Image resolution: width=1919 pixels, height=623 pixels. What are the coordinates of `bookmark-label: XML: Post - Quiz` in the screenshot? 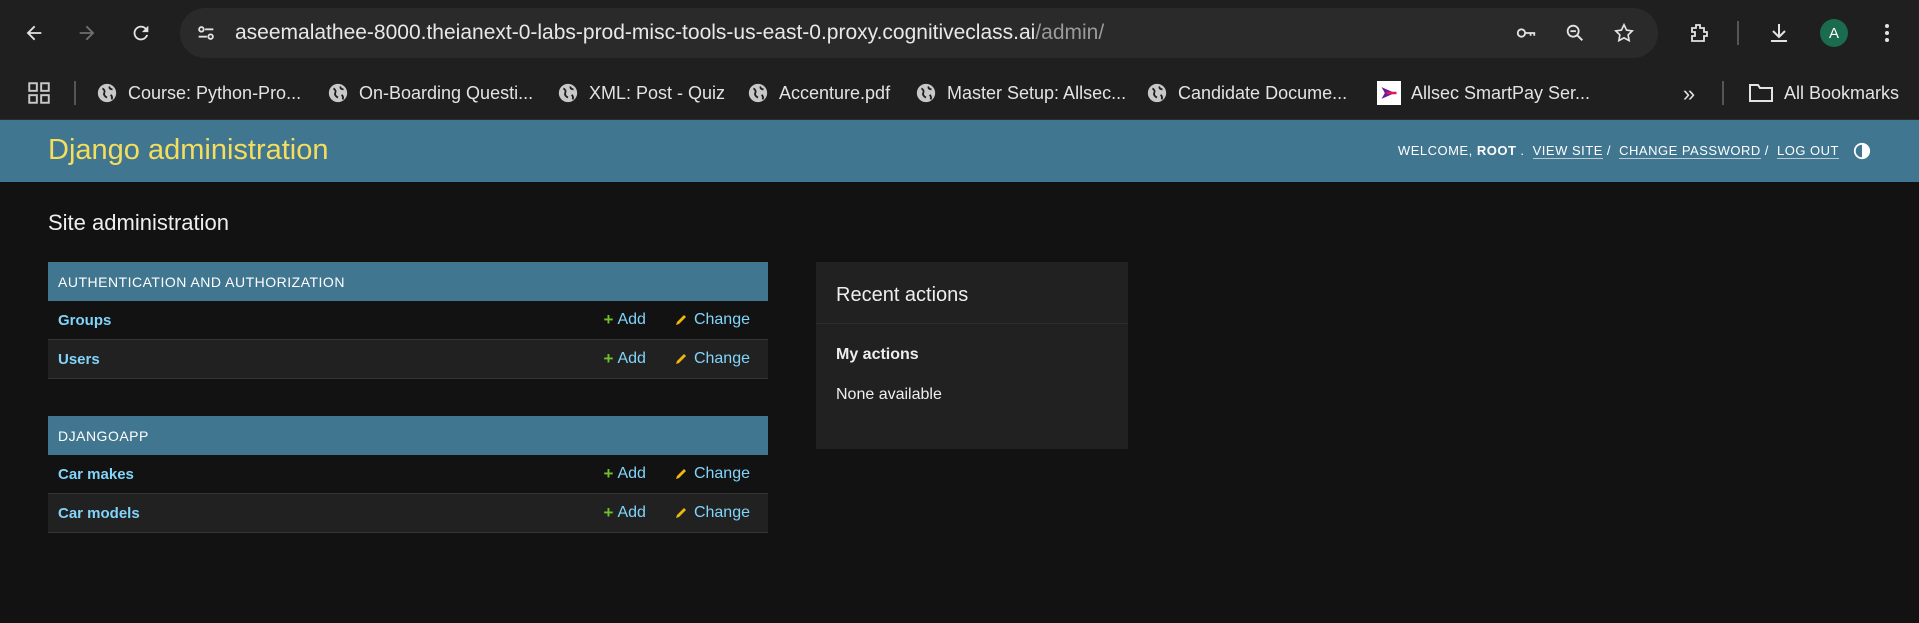 It's located at (657, 92).